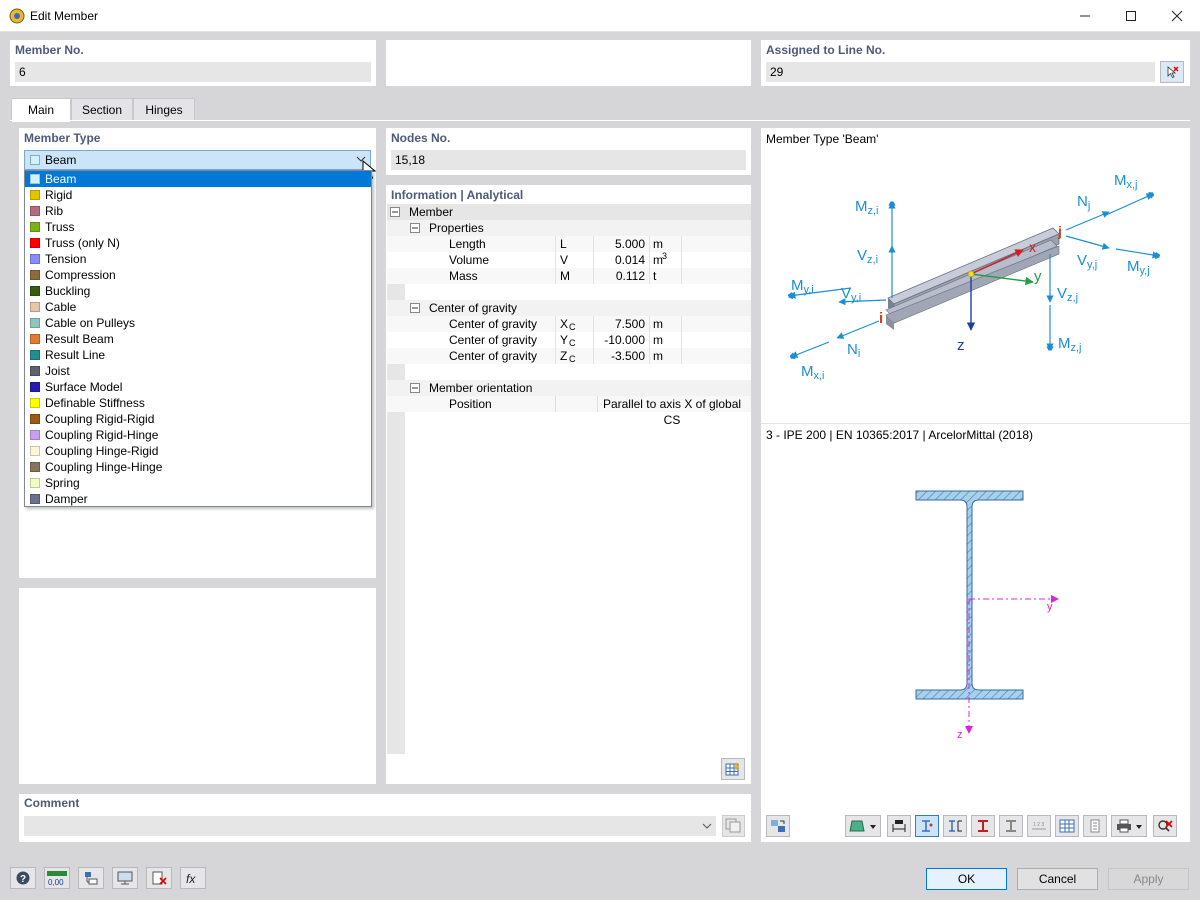 This screenshot has width=1200, height=900. I want to click on section-outline-button, so click(983, 826).